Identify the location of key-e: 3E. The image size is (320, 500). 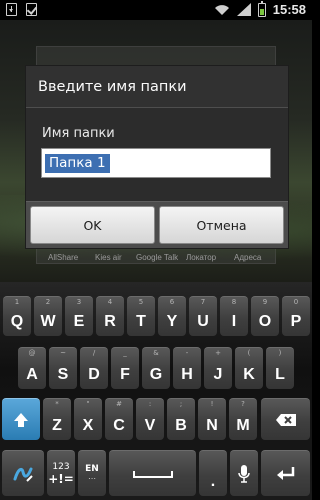
(79, 316).